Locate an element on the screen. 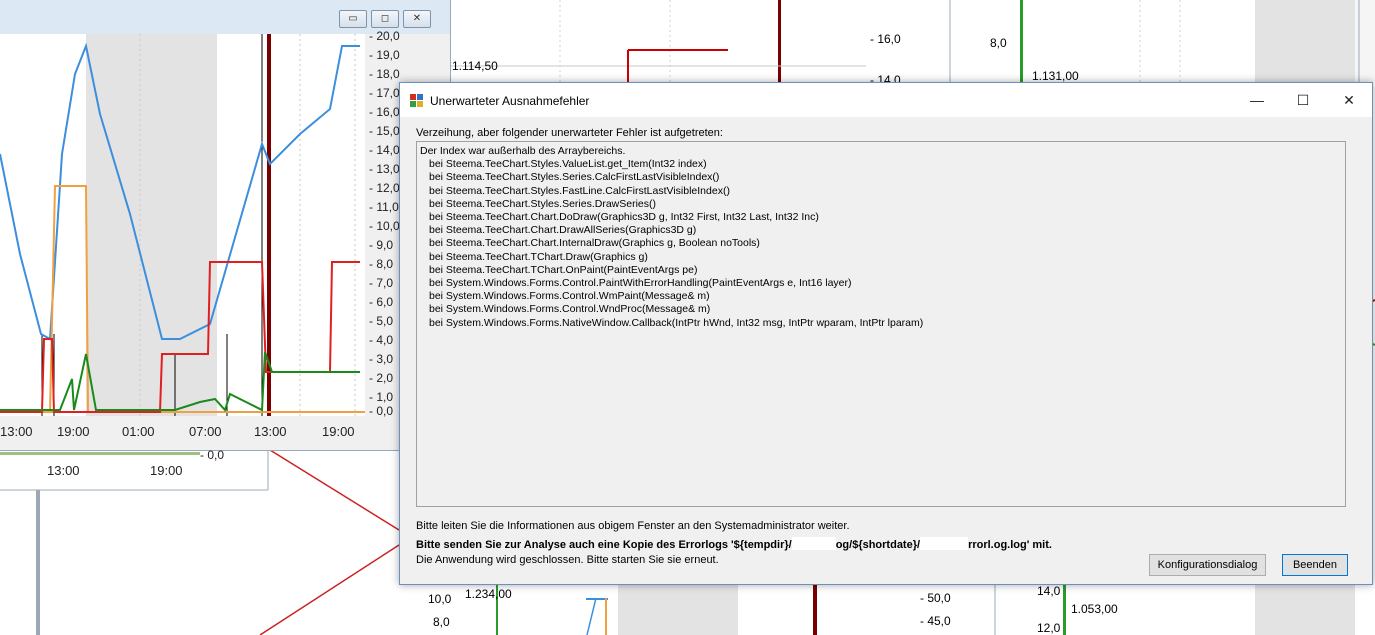 This screenshot has height=635, width=1375. bottom-right-tick: 14,0 is located at coordinates (1049, 591).